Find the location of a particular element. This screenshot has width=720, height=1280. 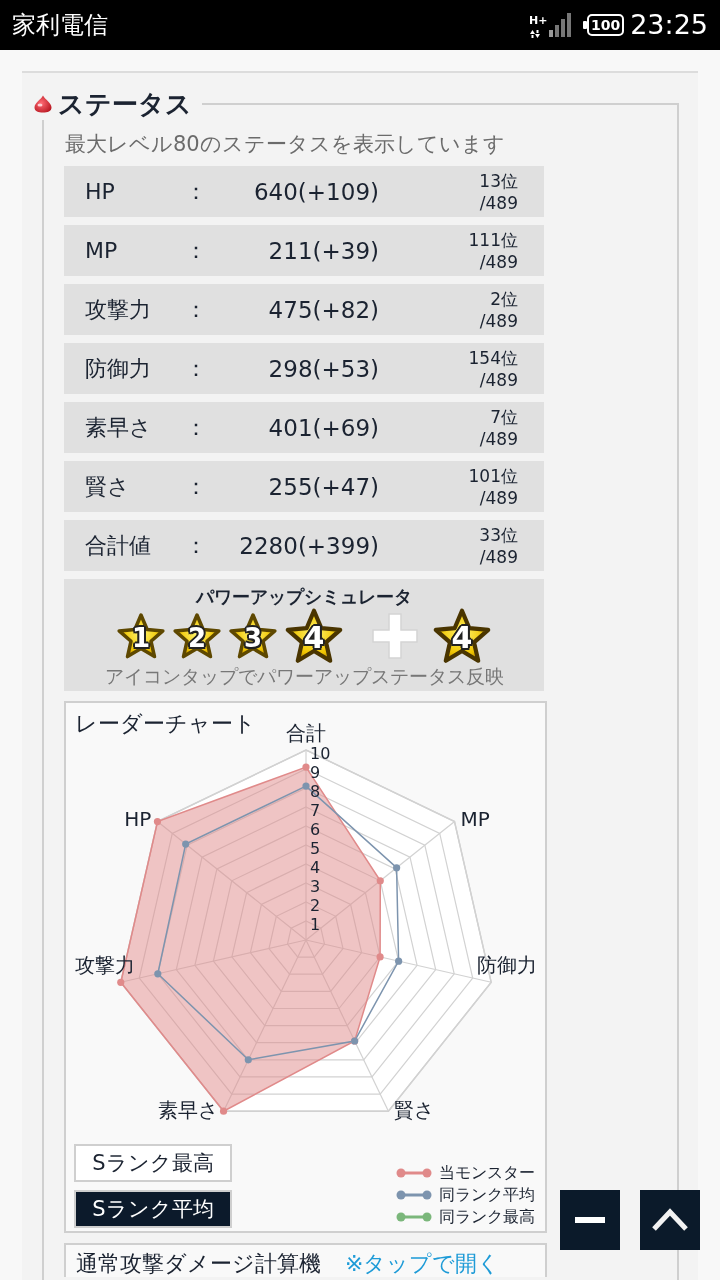

rank-position: 13位 is located at coordinates (498, 180).